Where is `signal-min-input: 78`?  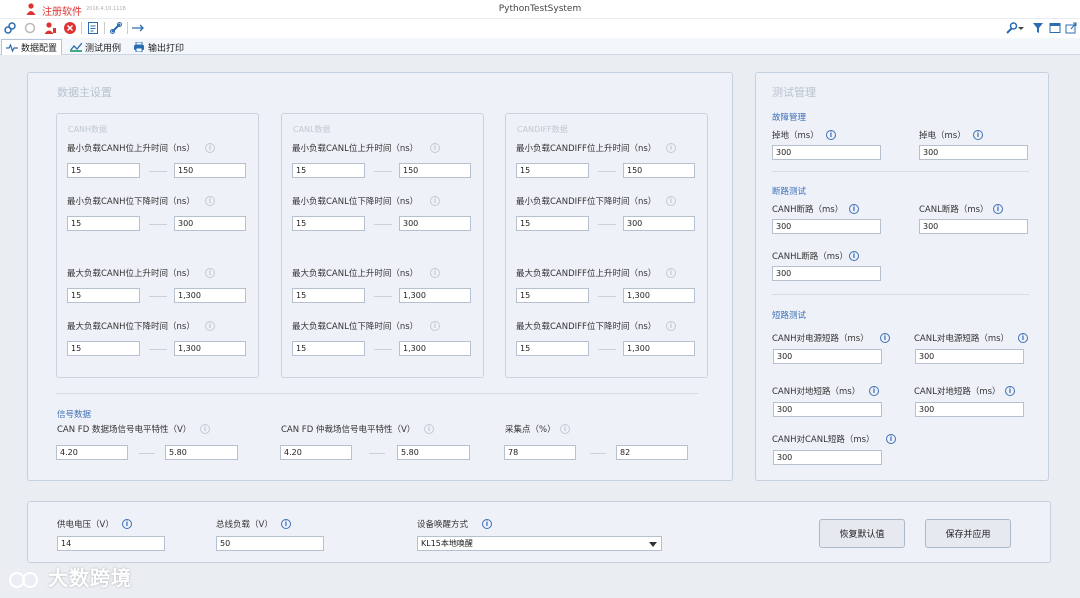
signal-min-input: 78 is located at coordinates (540, 452).